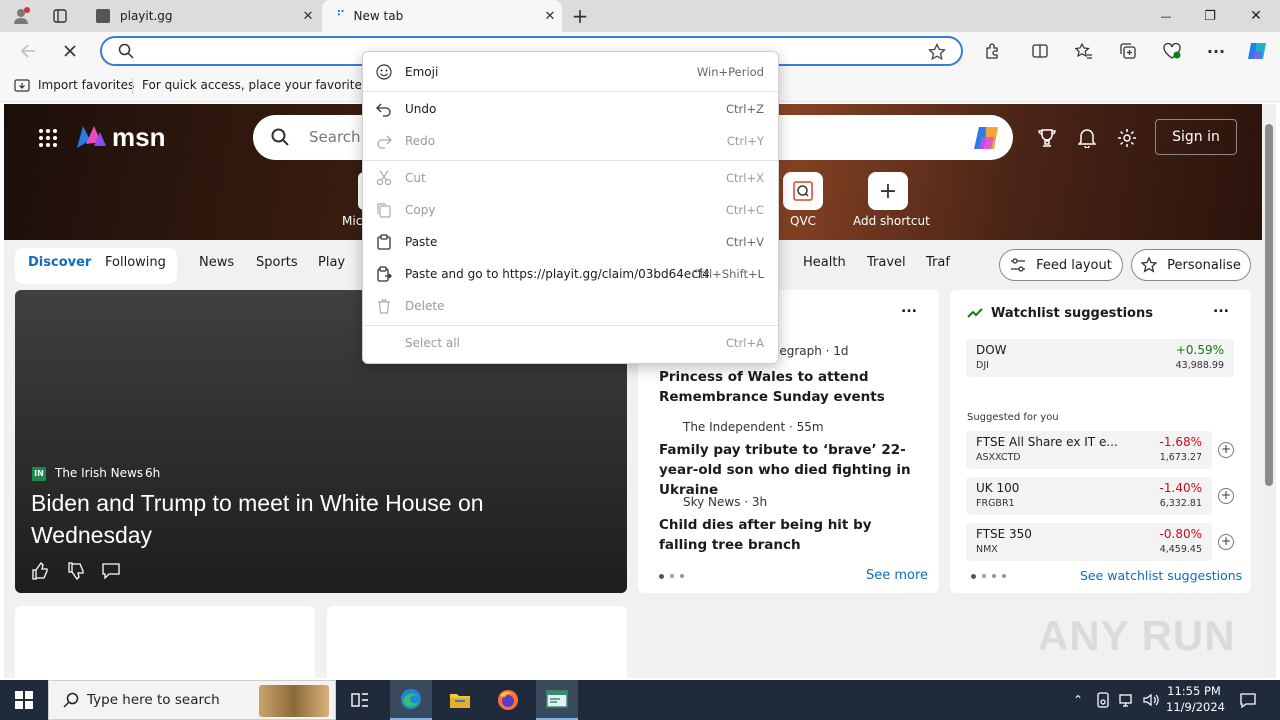  What do you see at coordinates (442, 16) in the screenshot?
I see `tab-new-tab: ⠋ New tab ✕` at bounding box center [442, 16].